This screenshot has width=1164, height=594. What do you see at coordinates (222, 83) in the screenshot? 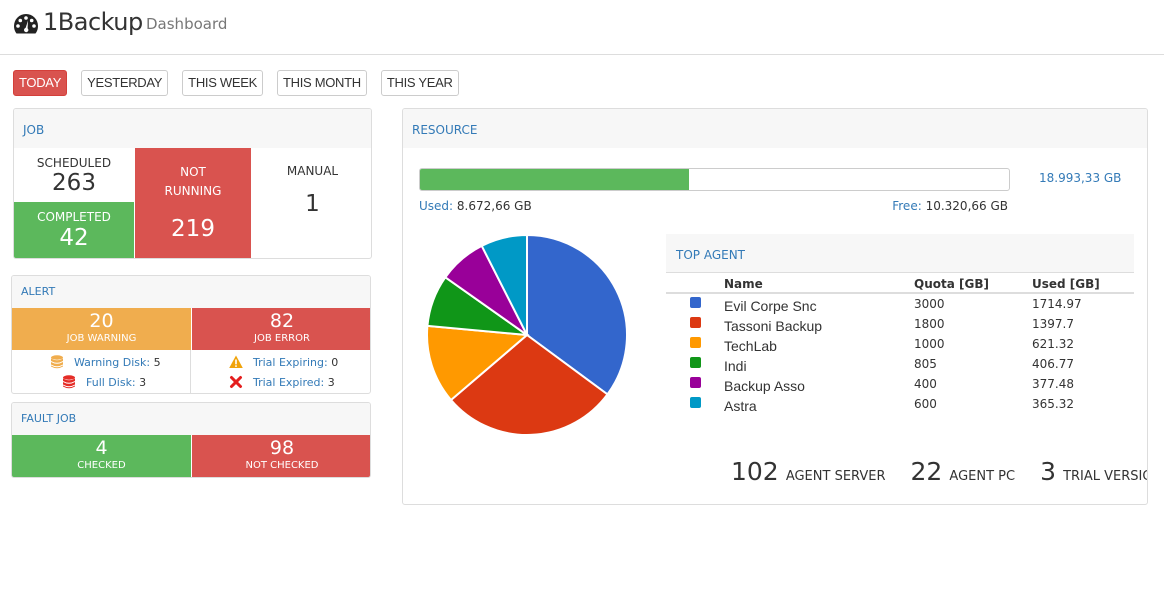
I see `tab-this-week: THIS WEEK` at bounding box center [222, 83].